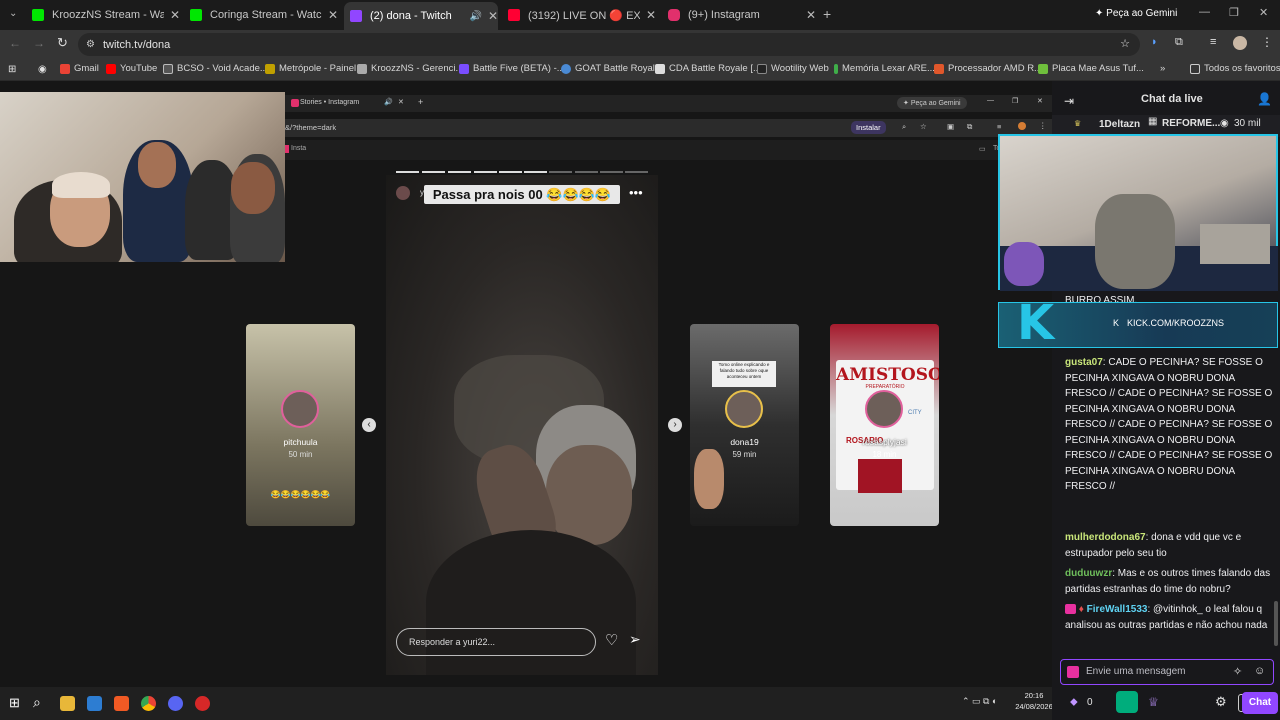 The image size is (1280, 720). I want to click on inner-bookmarks-bar: Insta ▭ To, so click(668, 150).